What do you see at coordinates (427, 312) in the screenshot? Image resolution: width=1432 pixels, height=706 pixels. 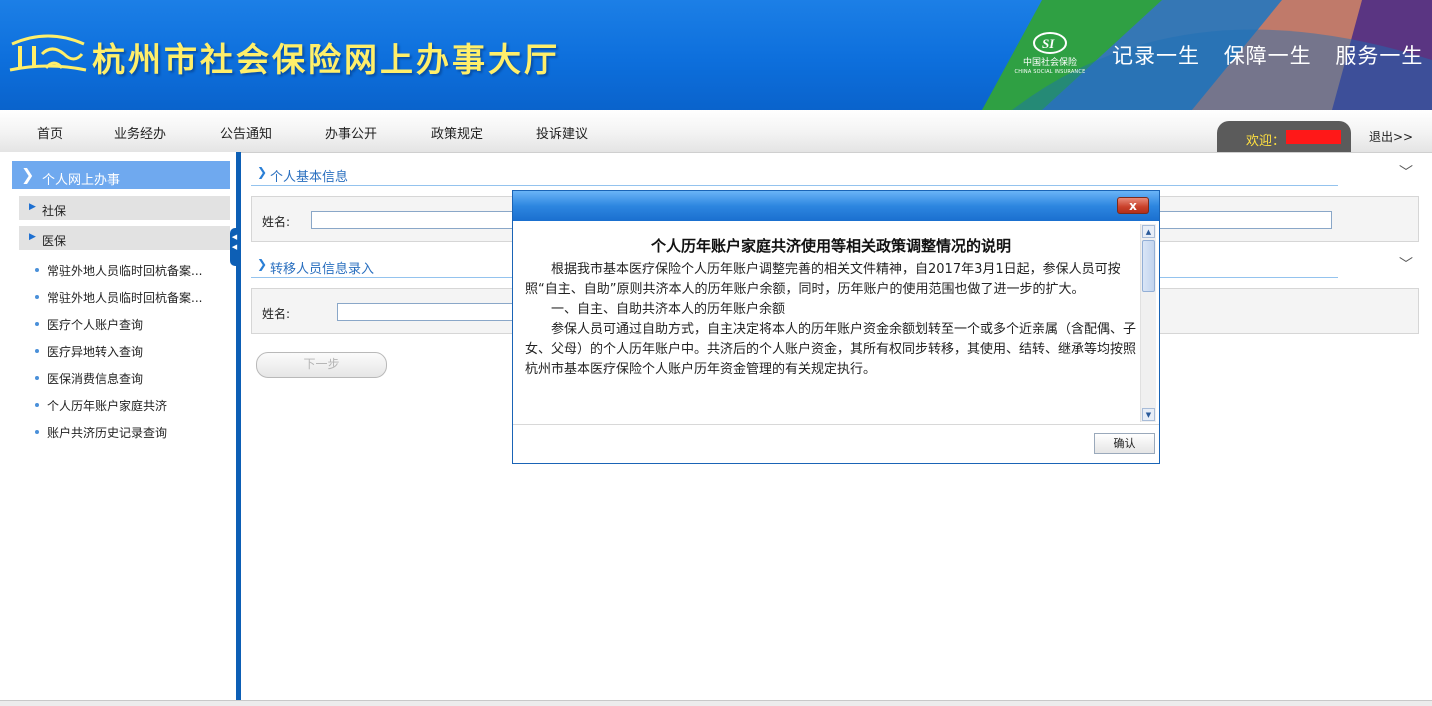 I see `transfer-name-field` at bounding box center [427, 312].